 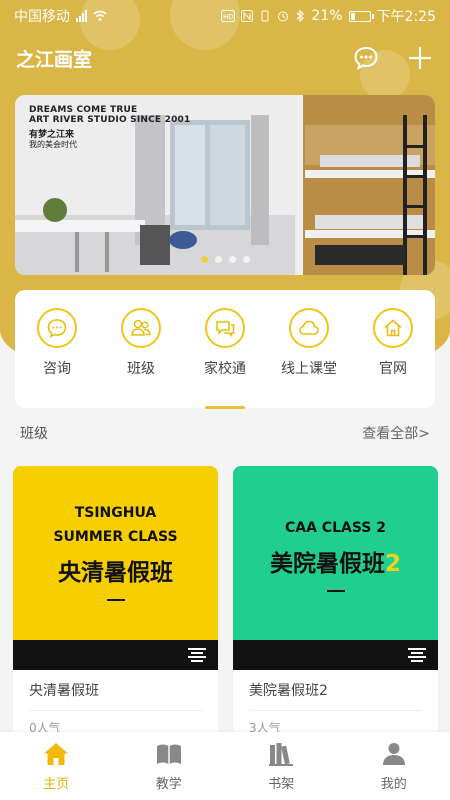 What do you see at coordinates (141, 358) in the screenshot?
I see `nav-item-class: 班级` at bounding box center [141, 358].